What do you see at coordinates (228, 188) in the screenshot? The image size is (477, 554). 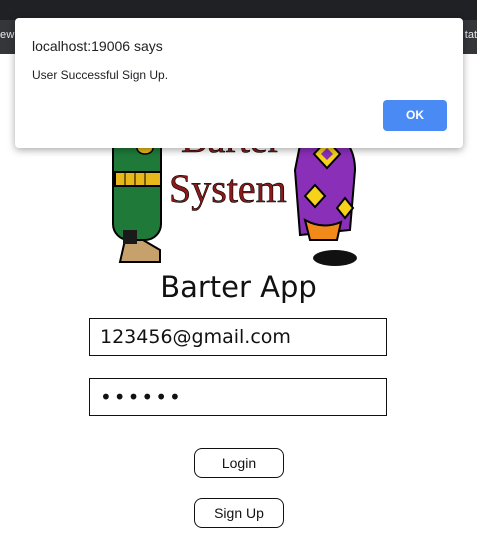 I see `logo-text-line2: System` at bounding box center [228, 188].